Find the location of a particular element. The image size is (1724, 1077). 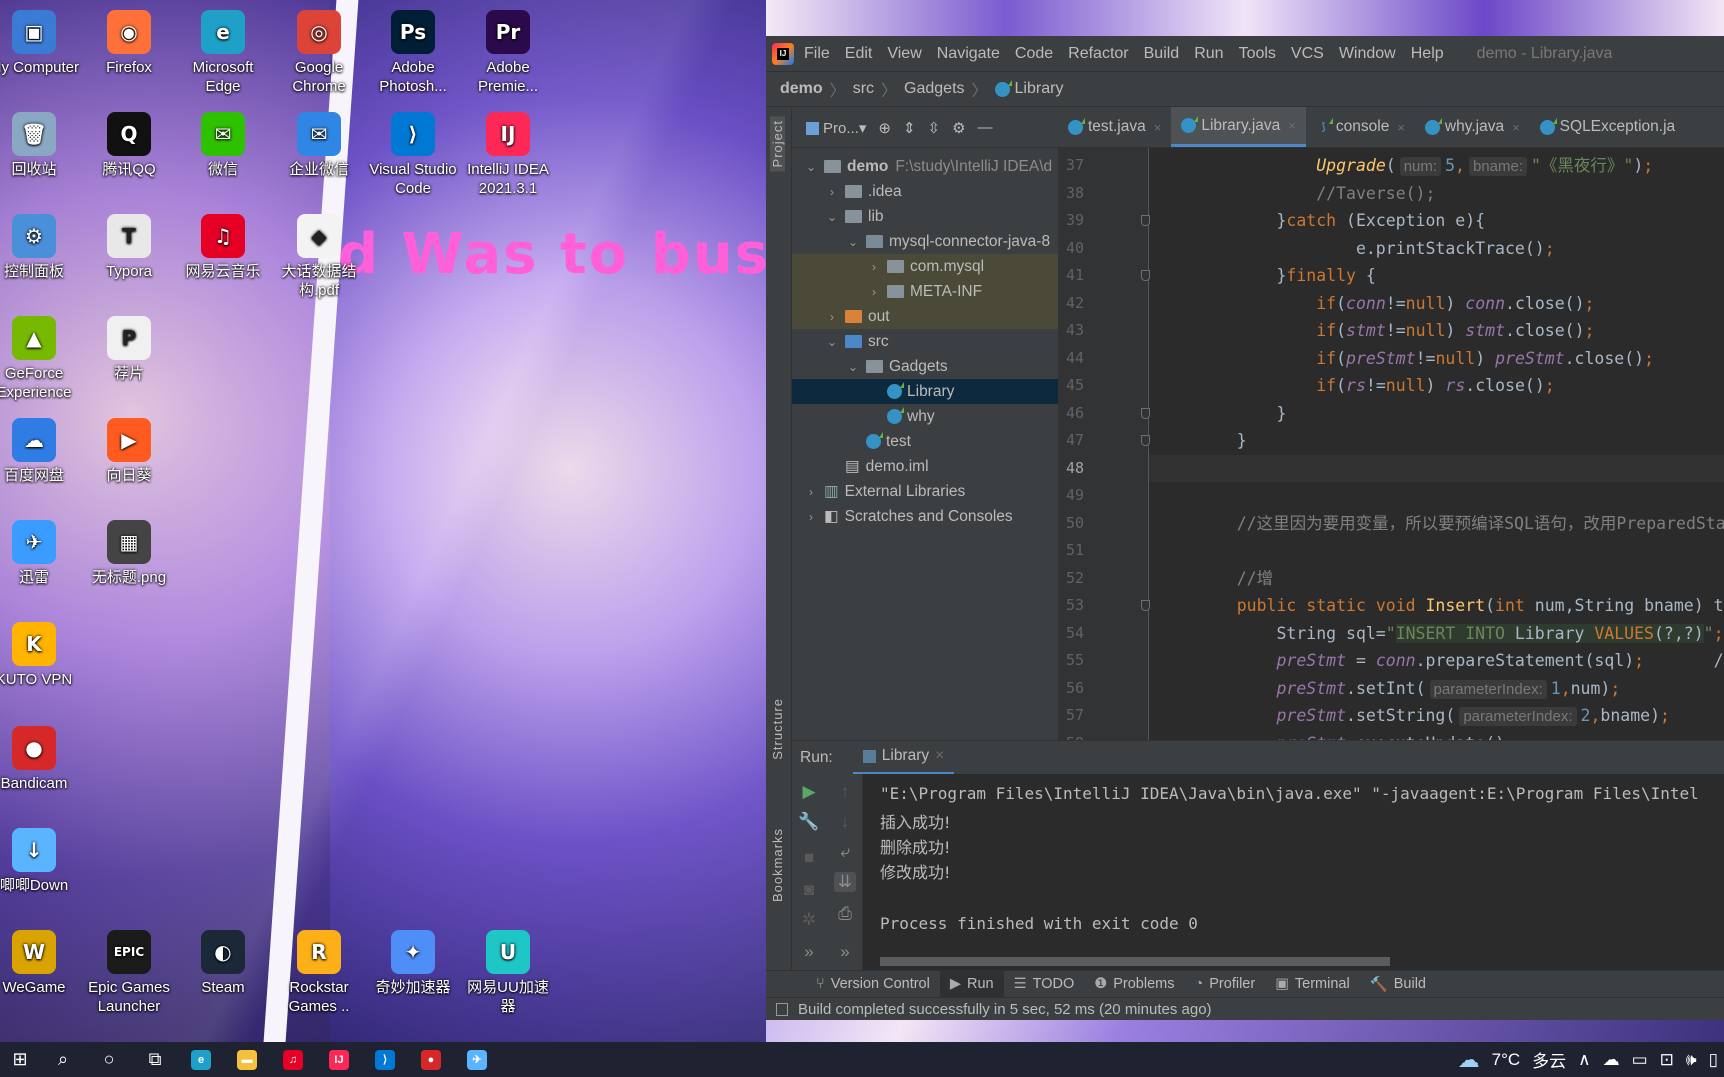

desktop-icon: ✈ 迅雷 is located at coordinates (40, 553).